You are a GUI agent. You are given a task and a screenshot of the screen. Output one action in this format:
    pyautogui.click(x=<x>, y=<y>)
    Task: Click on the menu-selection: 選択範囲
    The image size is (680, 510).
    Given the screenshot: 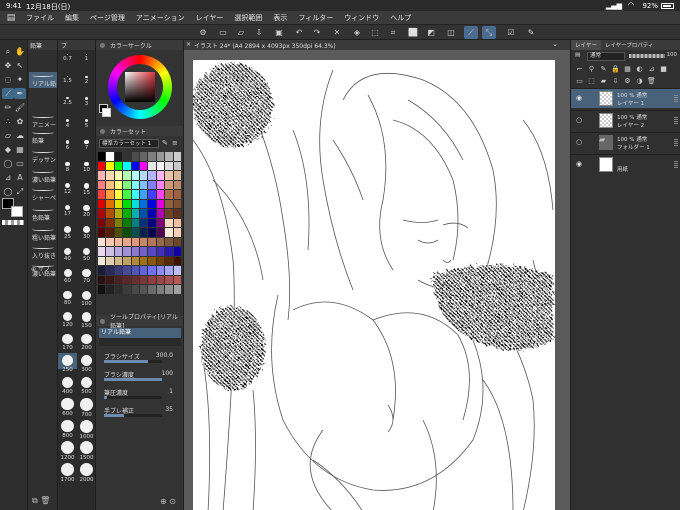 What is the action you would take?
    pyautogui.click(x=248, y=18)
    